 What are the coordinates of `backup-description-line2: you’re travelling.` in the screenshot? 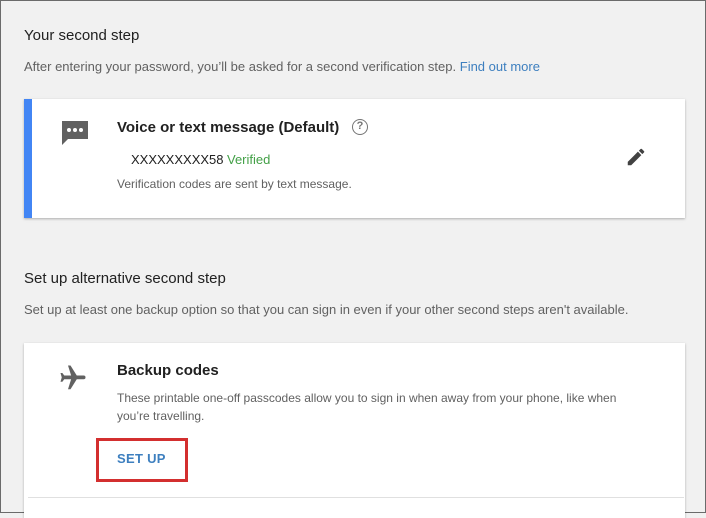 It's located at (161, 416).